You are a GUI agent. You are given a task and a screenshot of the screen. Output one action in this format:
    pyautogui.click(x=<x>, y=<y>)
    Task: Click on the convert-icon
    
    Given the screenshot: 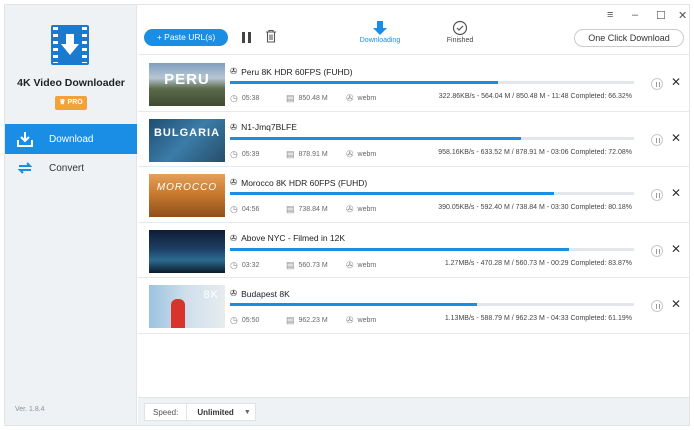 What is the action you would take?
    pyautogui.click(x=25, y=168)
    